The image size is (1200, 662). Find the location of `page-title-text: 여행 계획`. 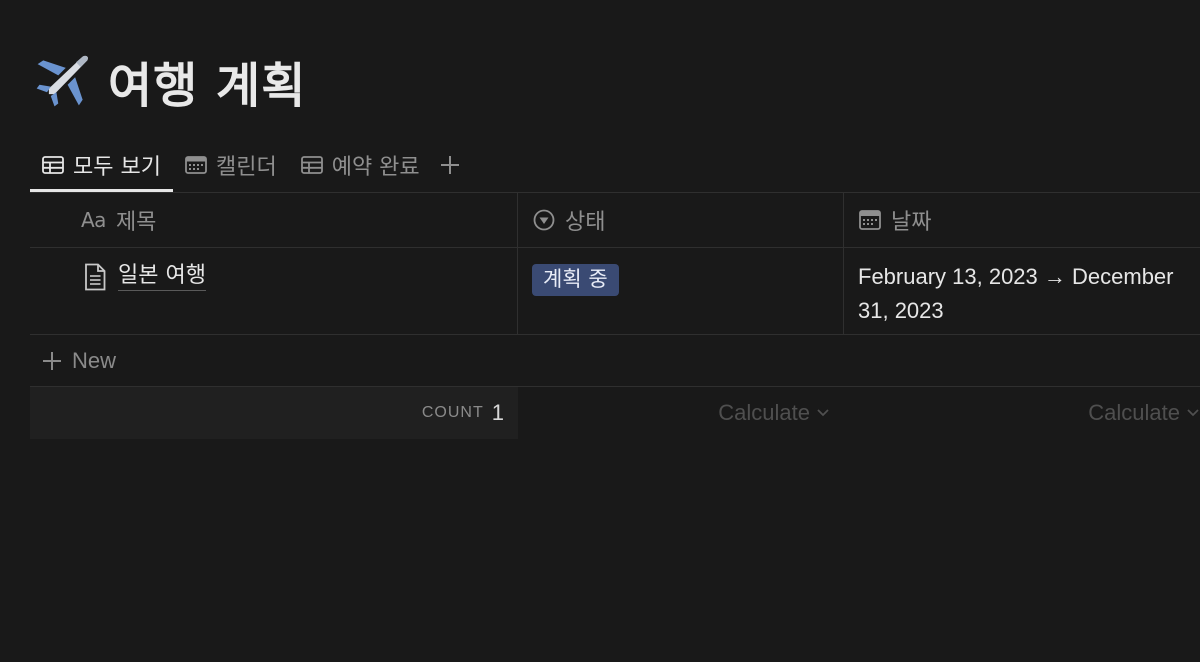

page-title-text: 여행 계획 is located at coordinates (207, 86).